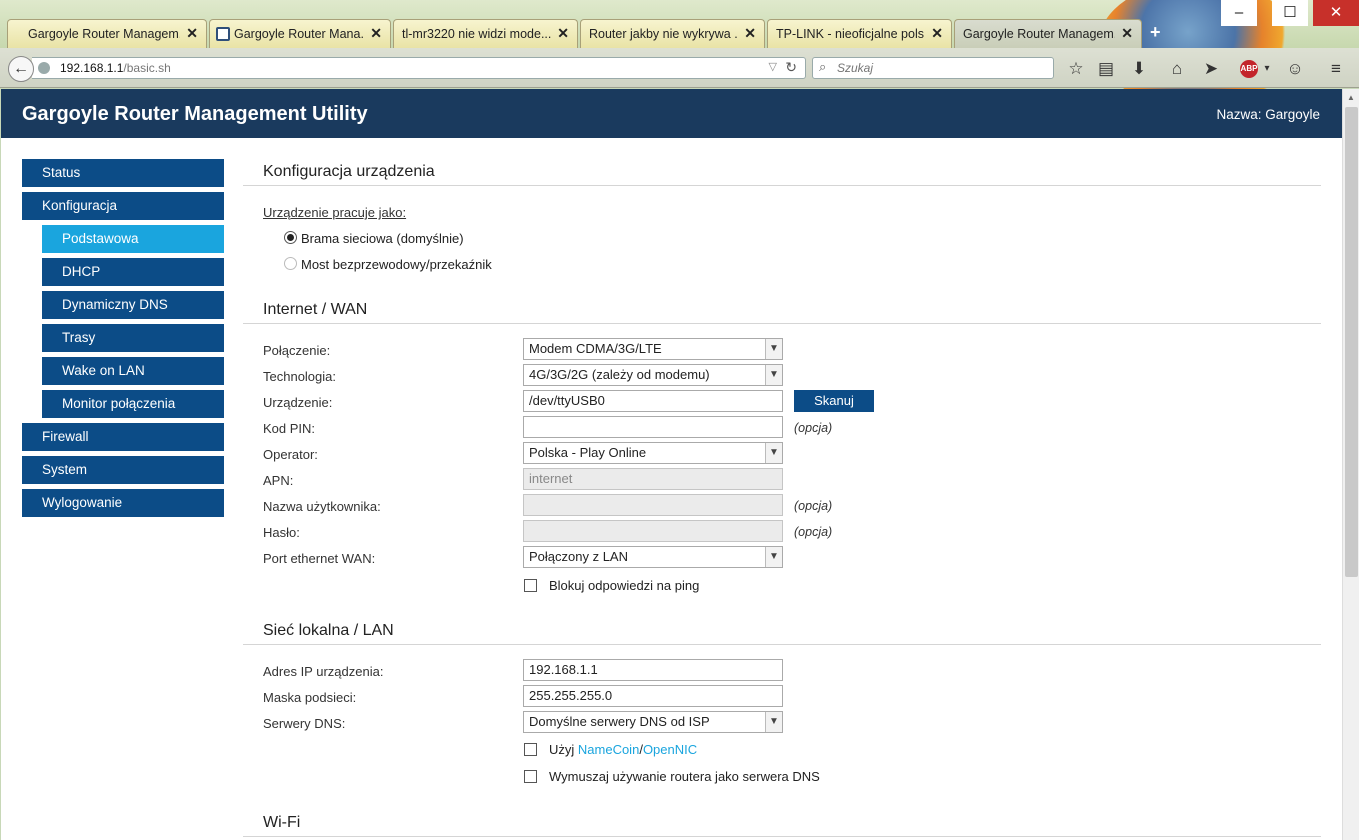  I want to click on window-close-icon: ✕, so click(1336, 13).